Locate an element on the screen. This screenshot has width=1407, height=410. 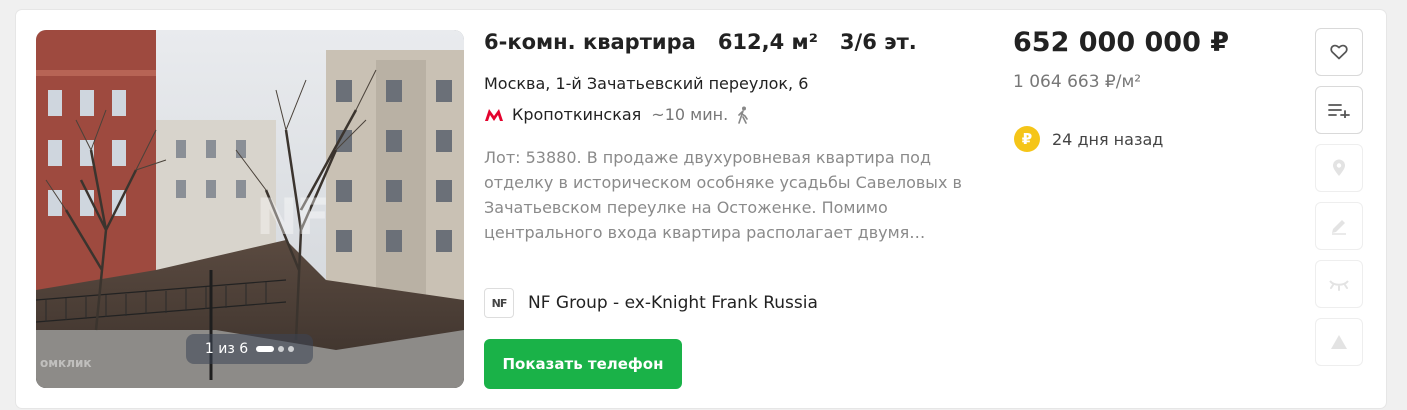
metro-info: Кропоткинская ~10 мин. is located at coordinates (617, 114).